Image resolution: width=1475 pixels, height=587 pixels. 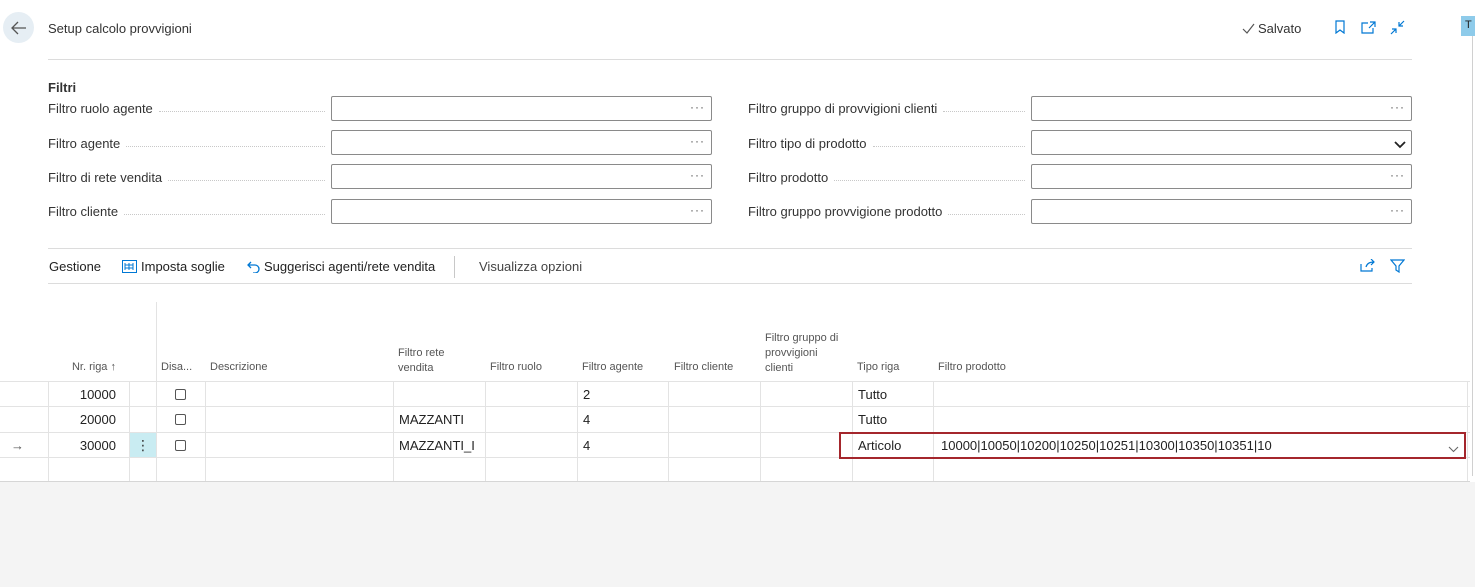 What do you see at coordinates (441, 445) in the screenshot?
I see `cell-filtro-rete-vendita: MAZZANTI_I` at bounding box center [441, 445].